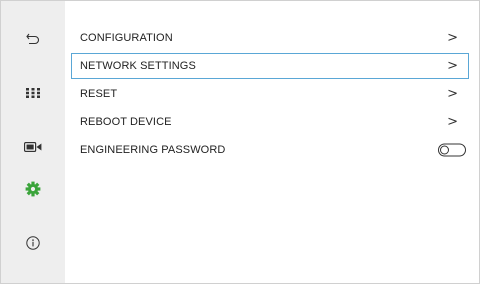 This screenshot has width=480, height=284. I want to click on settings-button, so click(33, 189).